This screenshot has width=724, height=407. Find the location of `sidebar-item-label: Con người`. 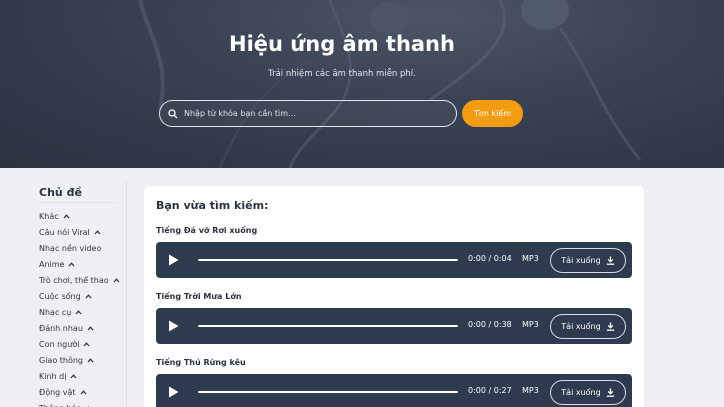

sidebar-item-label: Con người is located at coordinates (59, 344).